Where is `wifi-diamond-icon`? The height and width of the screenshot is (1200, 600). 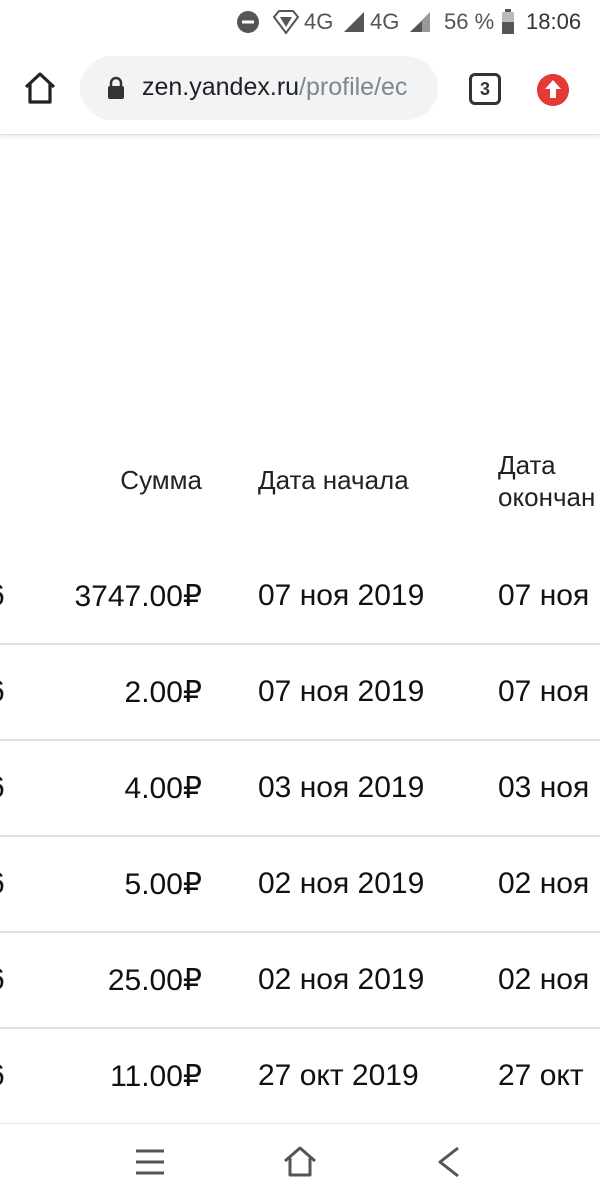
wifi-diamond-icon is located at coordinates (286, 22).